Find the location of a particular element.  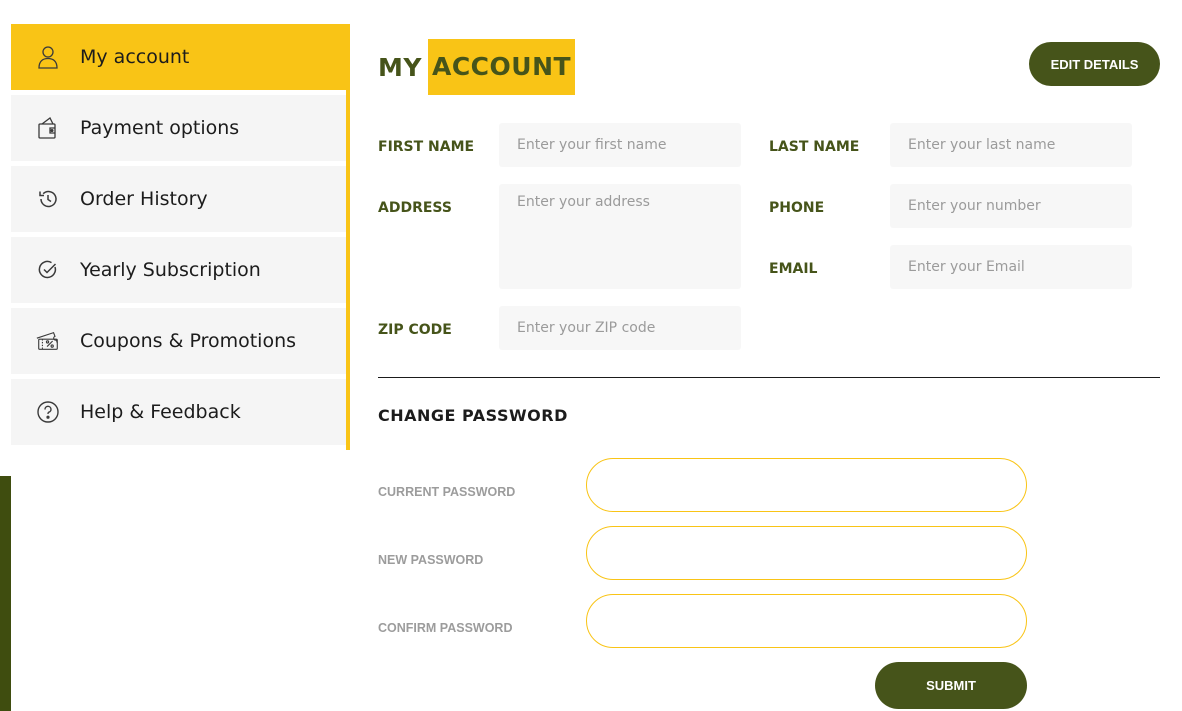

confirm-password-label: CONFIRM PASSWORD is located at coordinates (445, 628).